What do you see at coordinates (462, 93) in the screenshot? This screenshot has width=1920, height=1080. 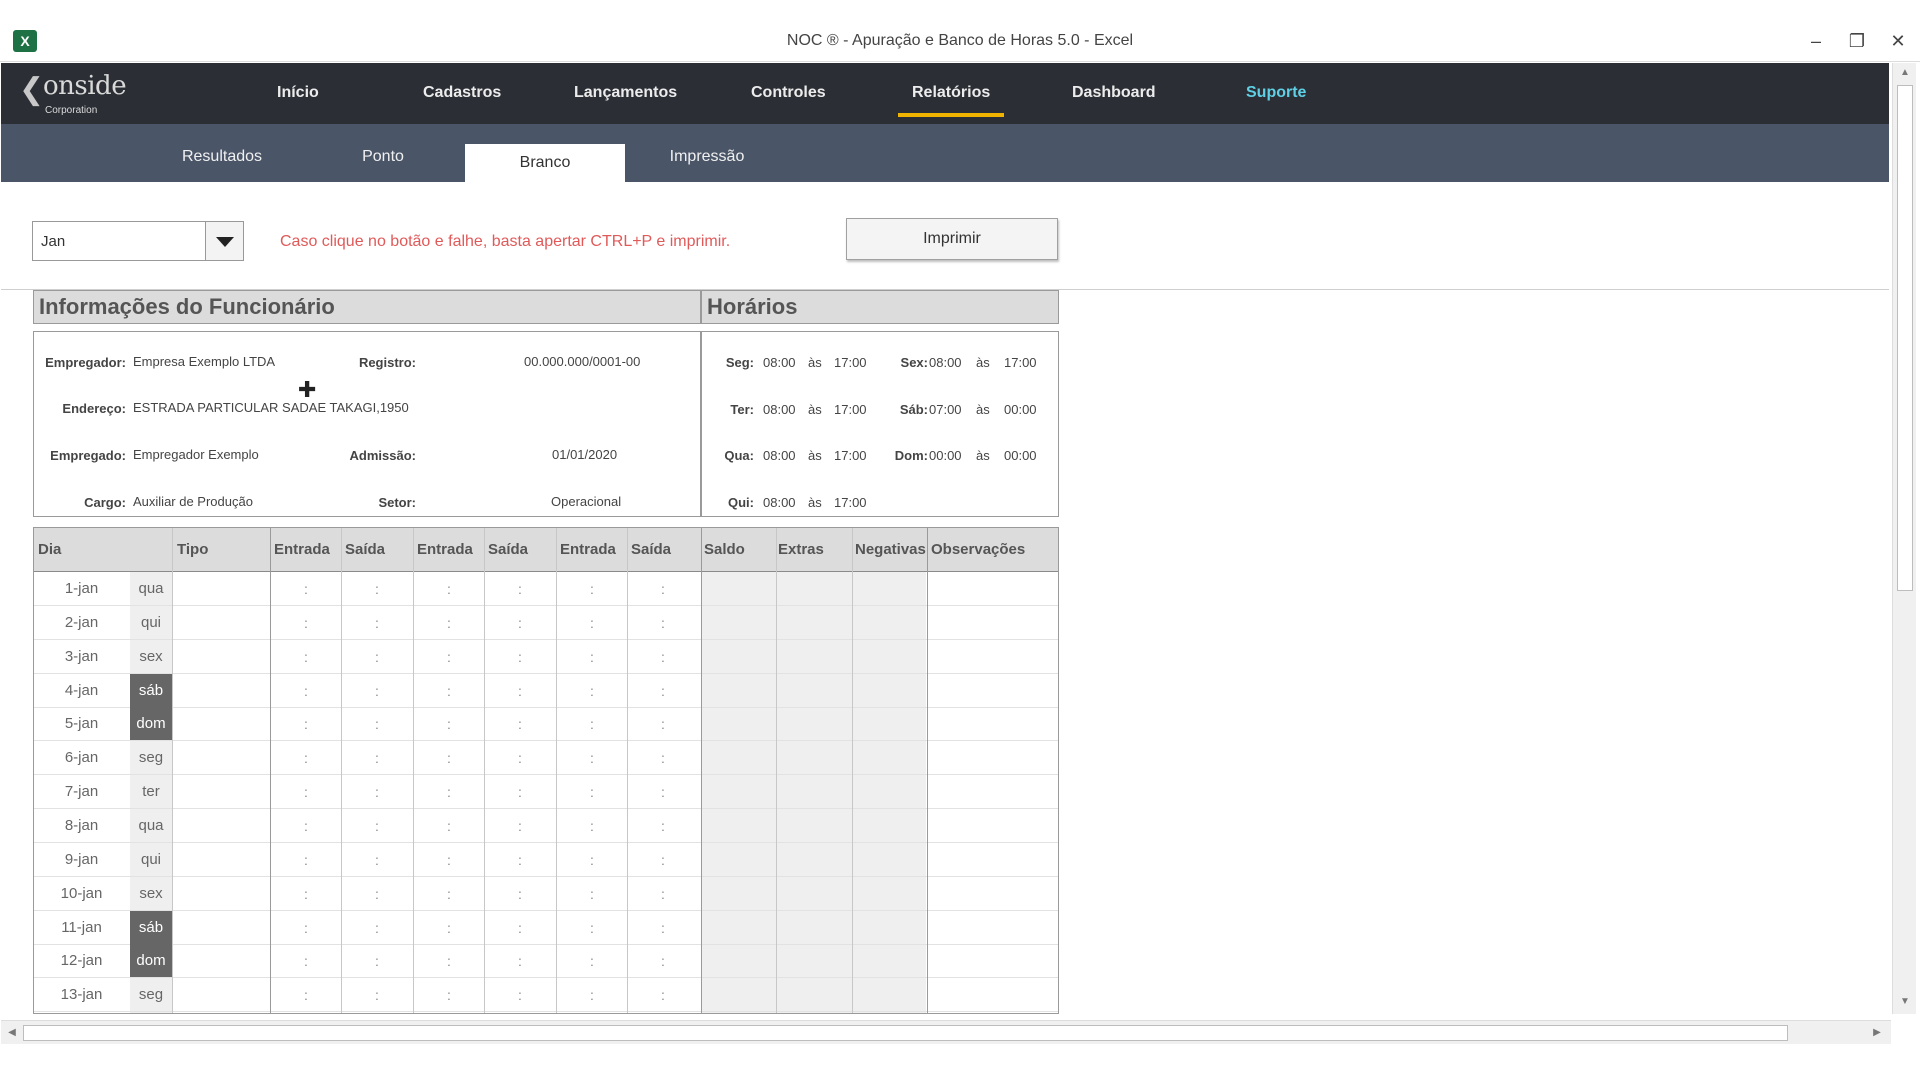 I see `nav-cadastros: Cadastros` at bounding box center [462, 93].